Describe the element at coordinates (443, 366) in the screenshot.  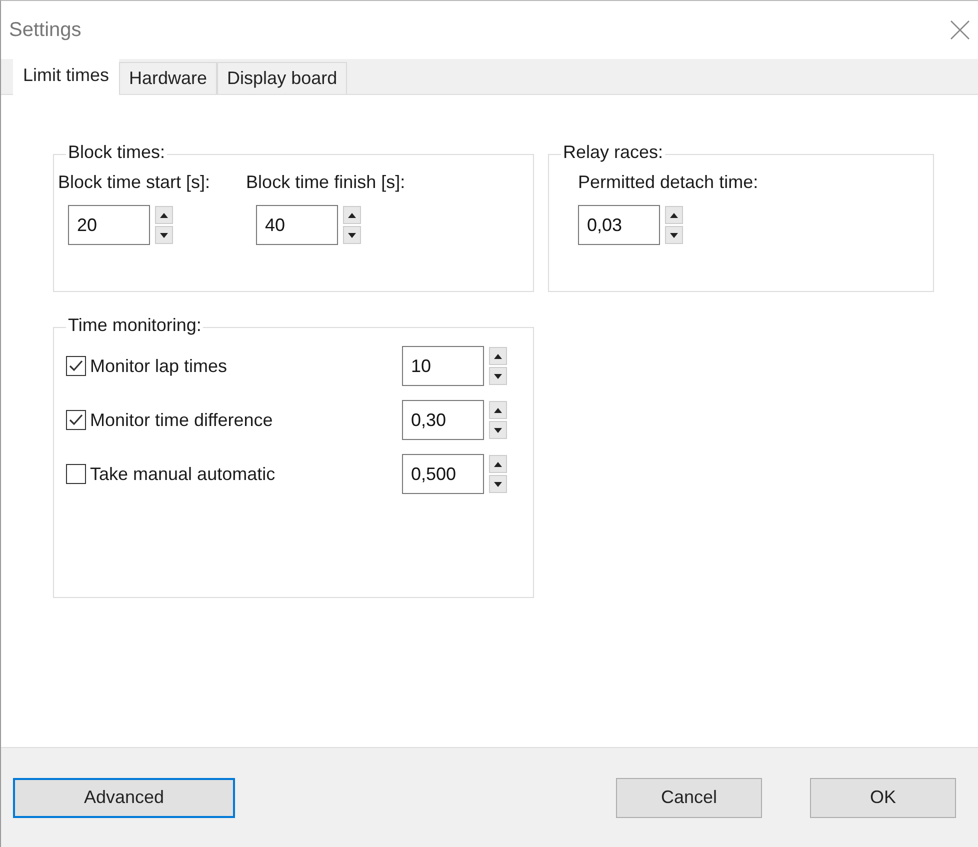
I see `number-field: 10` at that location.